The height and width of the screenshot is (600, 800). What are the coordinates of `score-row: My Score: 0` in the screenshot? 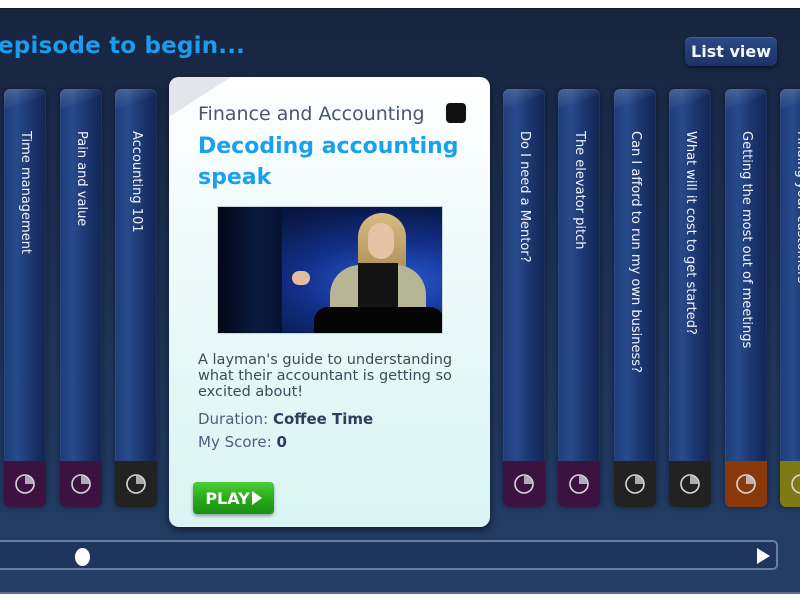 It's located at (242, 442).